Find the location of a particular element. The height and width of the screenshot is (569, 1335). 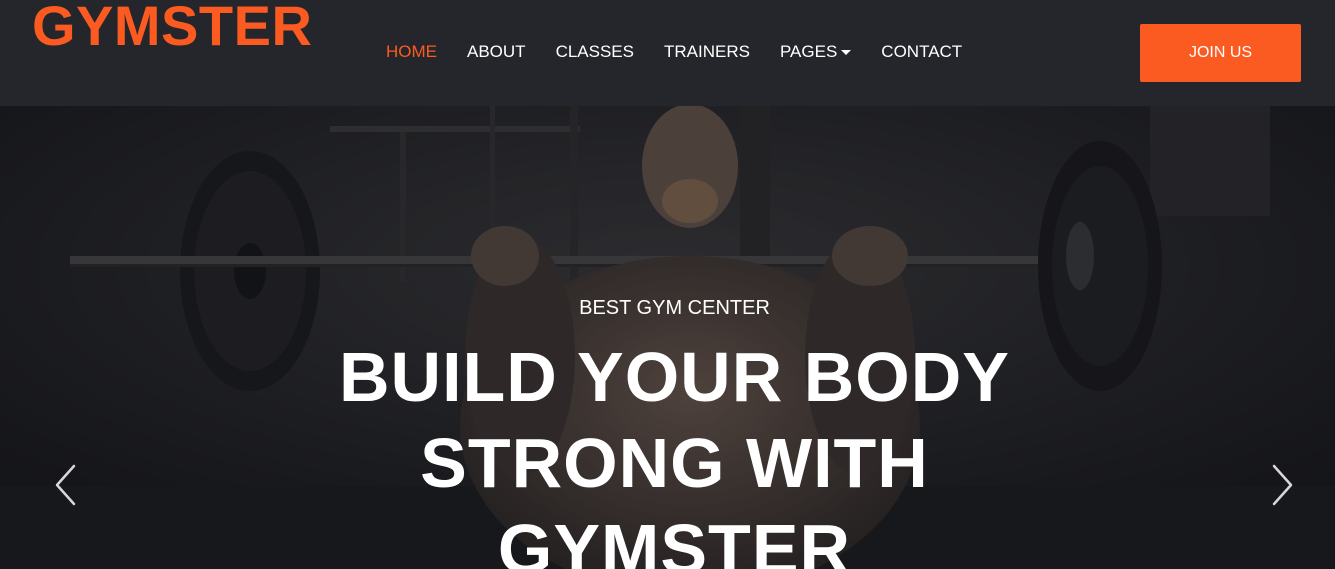

nav-item-trainers: TRAINERS is located at coordinates (707, 52).